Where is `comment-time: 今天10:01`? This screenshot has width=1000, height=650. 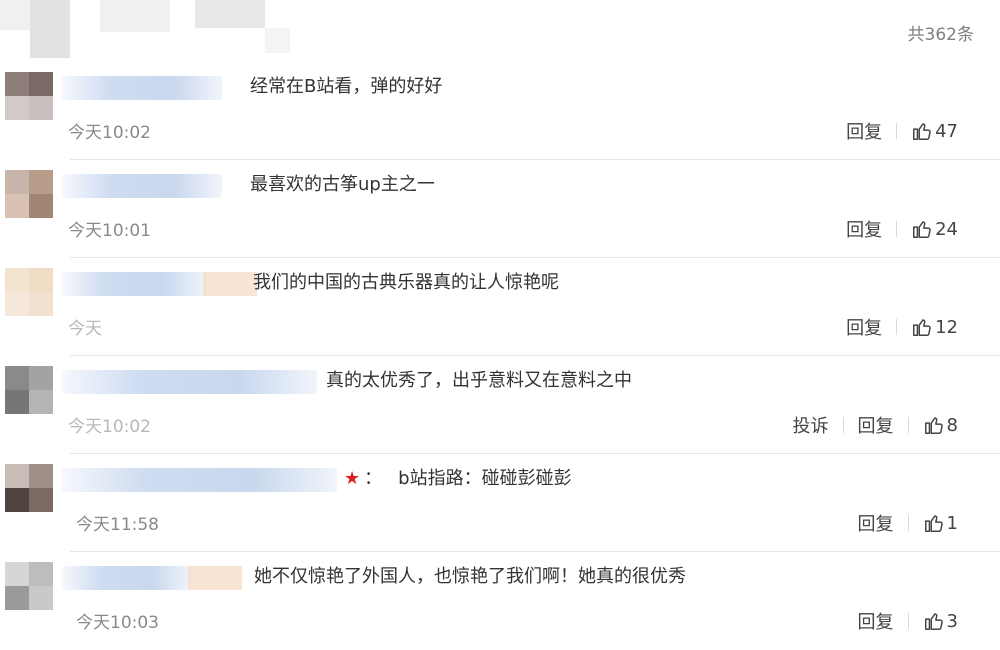
comment-time: 今天10:01 is located at coordinates (109, 231).